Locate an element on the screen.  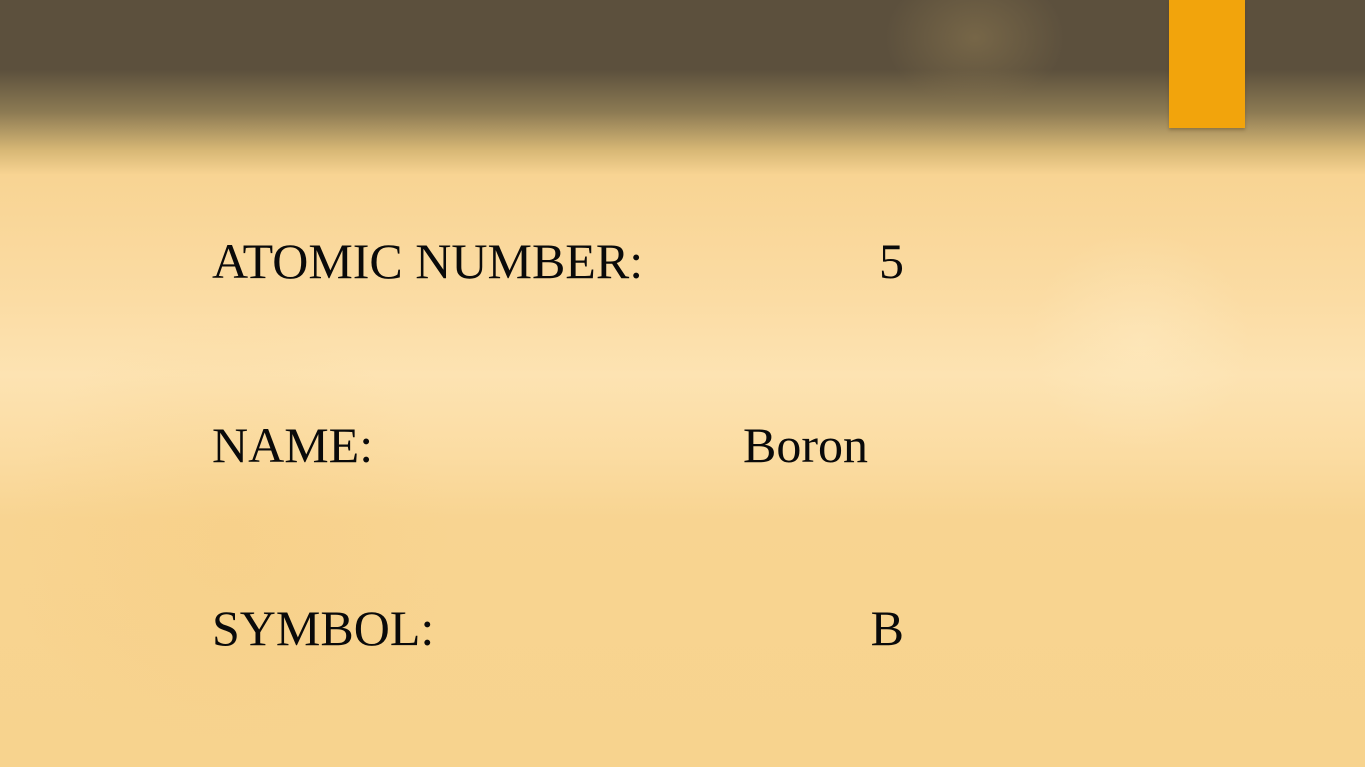
atomic-number-value: 5 is located at coordinates (891, 261).